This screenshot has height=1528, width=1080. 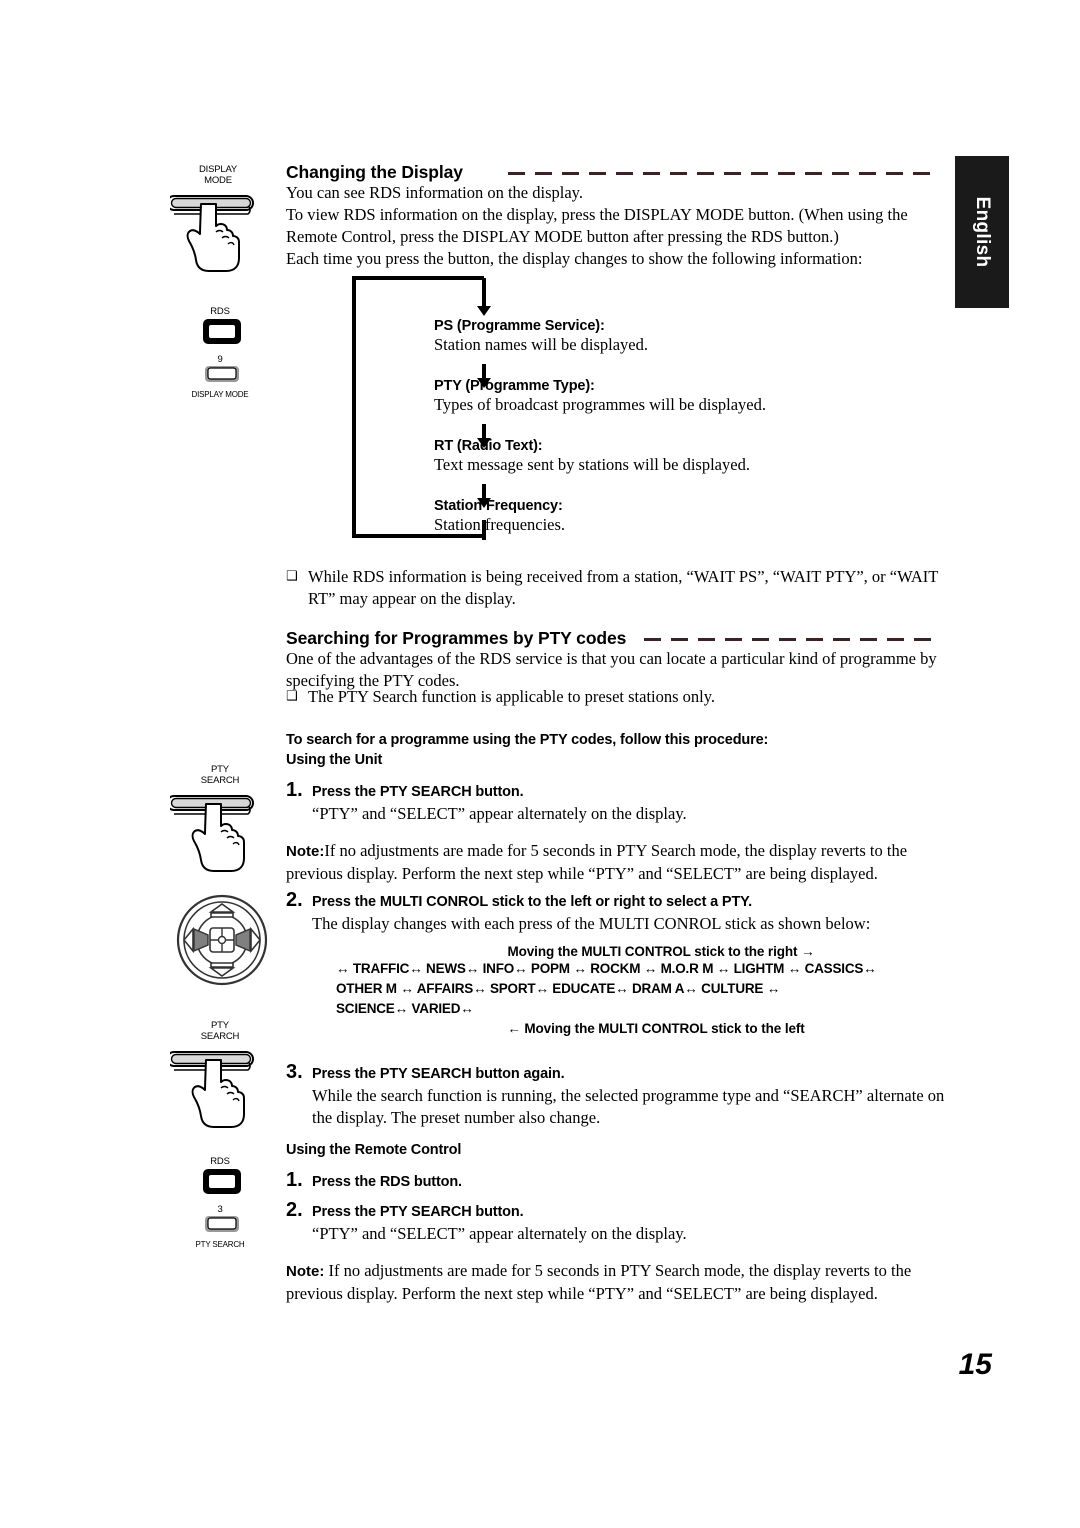 I want to click on illustration-remote-pty-search: RDS 3 PTY SEARCH, so click(x=220, y=1202).